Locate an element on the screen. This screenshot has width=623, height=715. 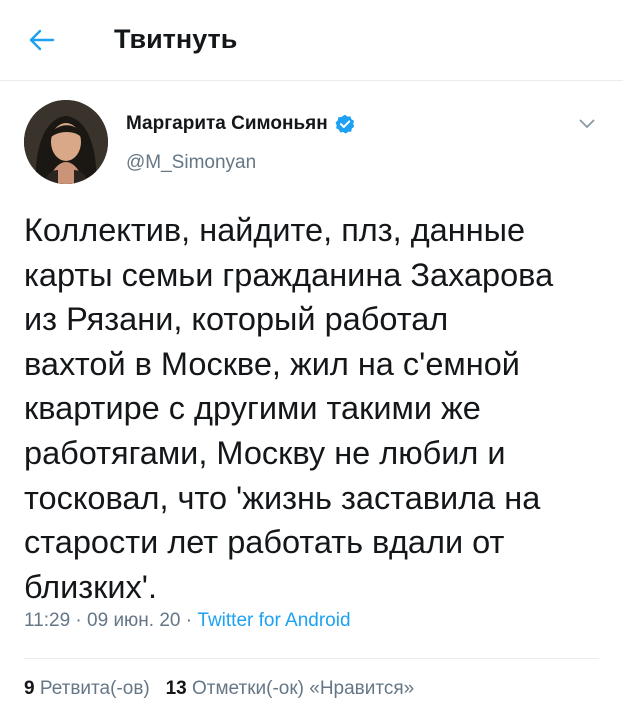
profile-photo is located at coordinates (66, 142).